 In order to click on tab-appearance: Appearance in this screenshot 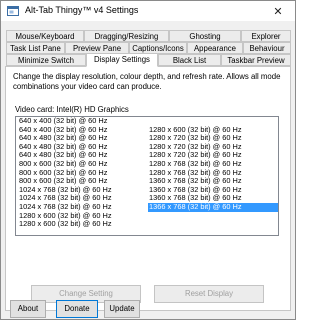, I will do `click(215, 48)`.